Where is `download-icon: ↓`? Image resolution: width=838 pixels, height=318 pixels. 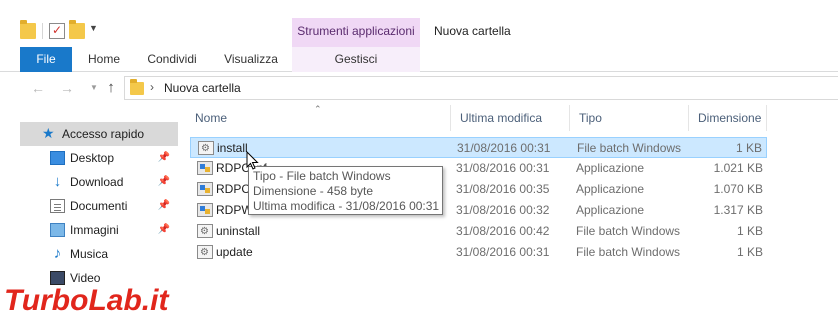
download-icon: ↓ is located at coordinates (57, 181).